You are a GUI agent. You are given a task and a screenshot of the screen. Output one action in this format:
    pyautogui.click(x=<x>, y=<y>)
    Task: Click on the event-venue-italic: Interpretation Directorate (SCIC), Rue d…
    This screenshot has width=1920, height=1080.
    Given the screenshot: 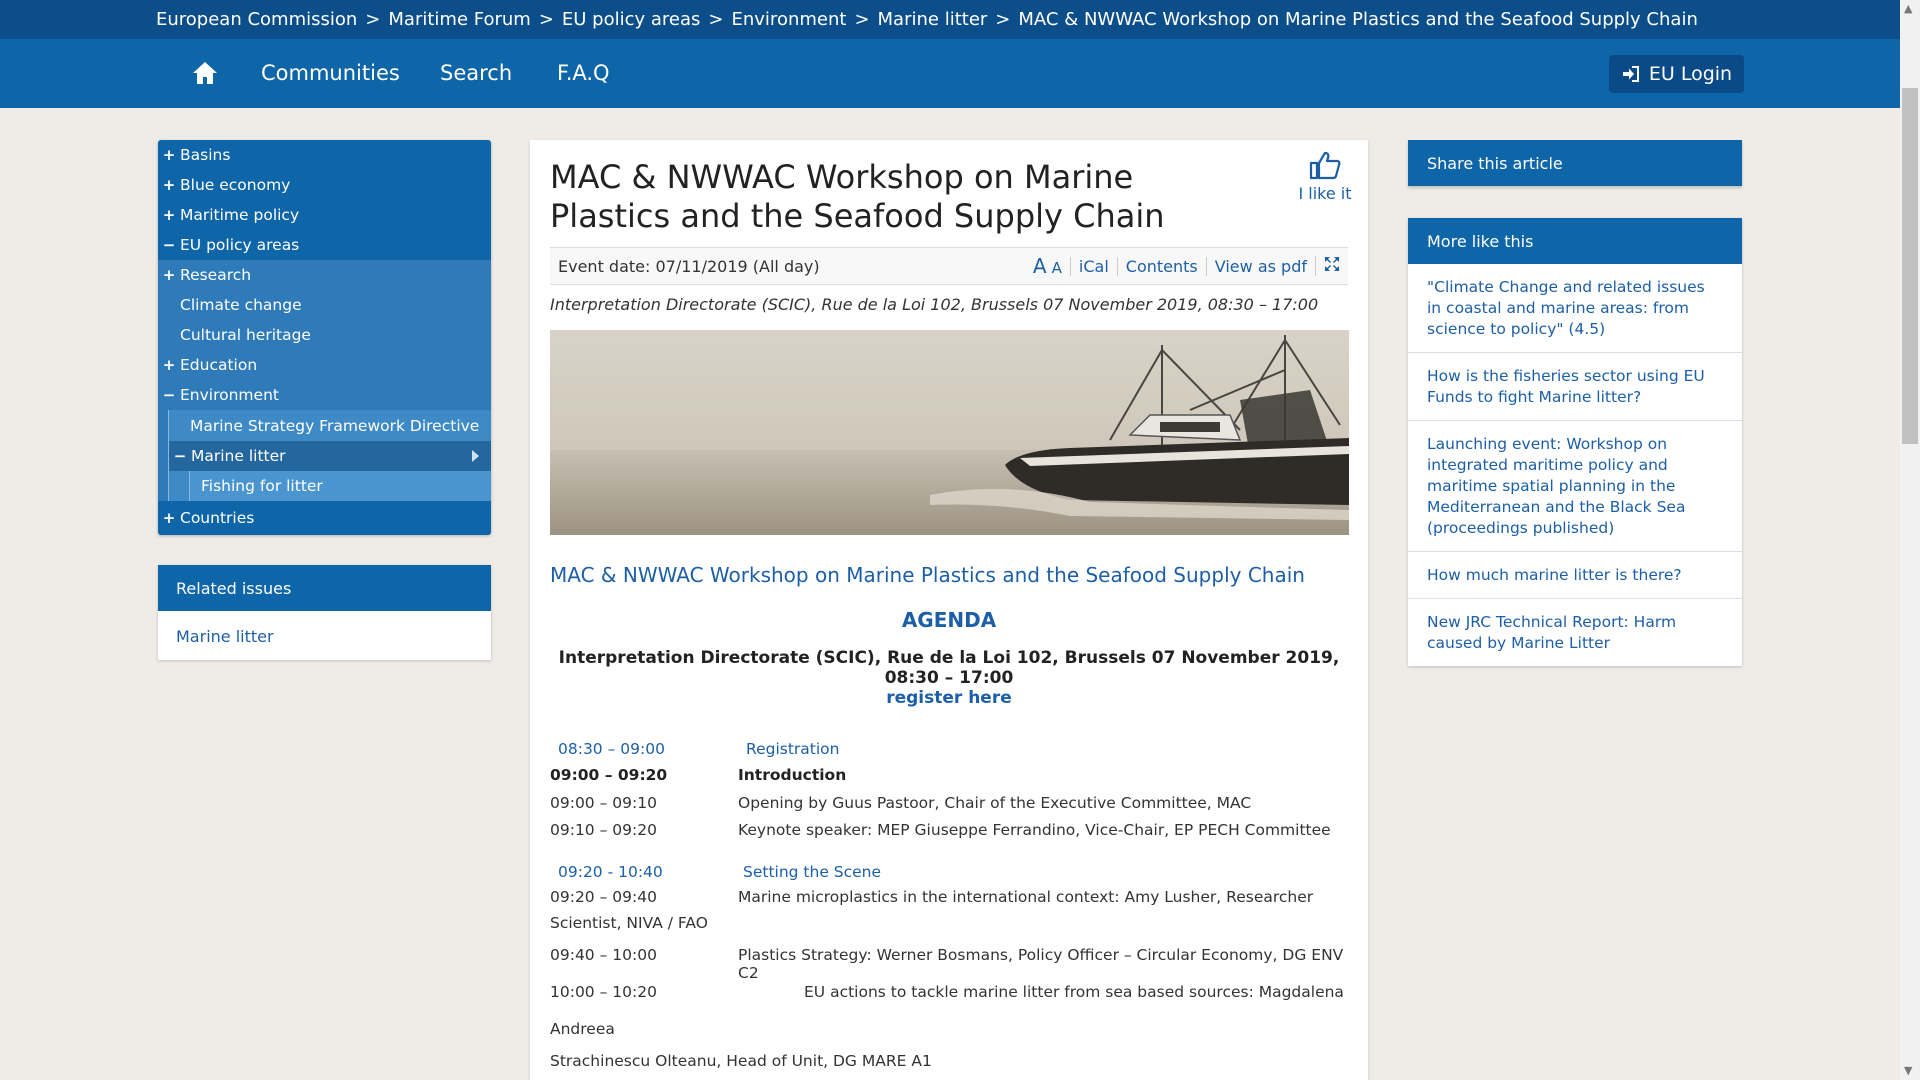 What is the action you would take?
    pyautogui.click(x=934, y=304)
    